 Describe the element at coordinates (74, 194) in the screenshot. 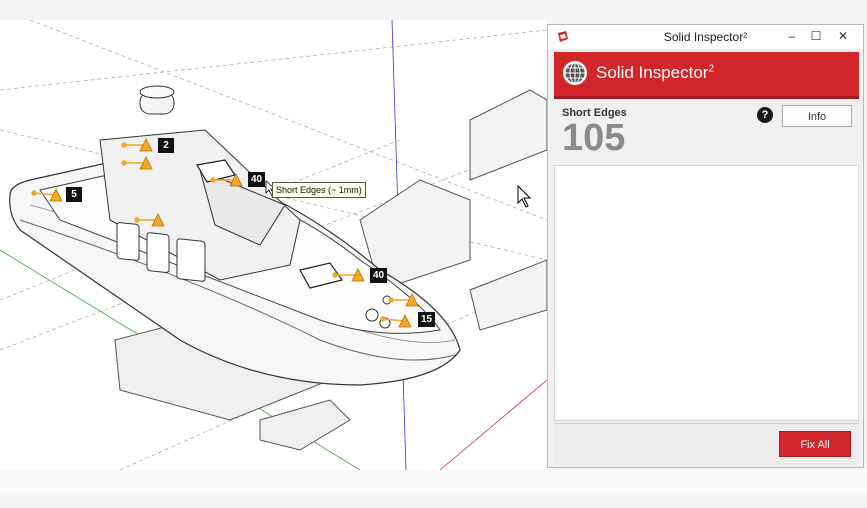

I see `marker-count-label: 5` at that location.